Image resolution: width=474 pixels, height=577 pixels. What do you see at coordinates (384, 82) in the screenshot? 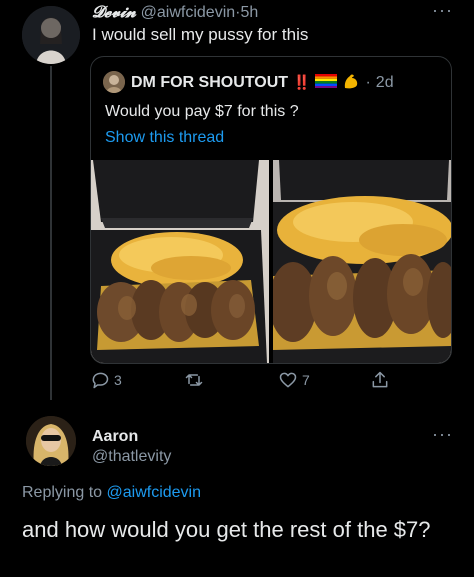
I see `quoted-tweet-time: 2d` at bounding box center [384, 82].